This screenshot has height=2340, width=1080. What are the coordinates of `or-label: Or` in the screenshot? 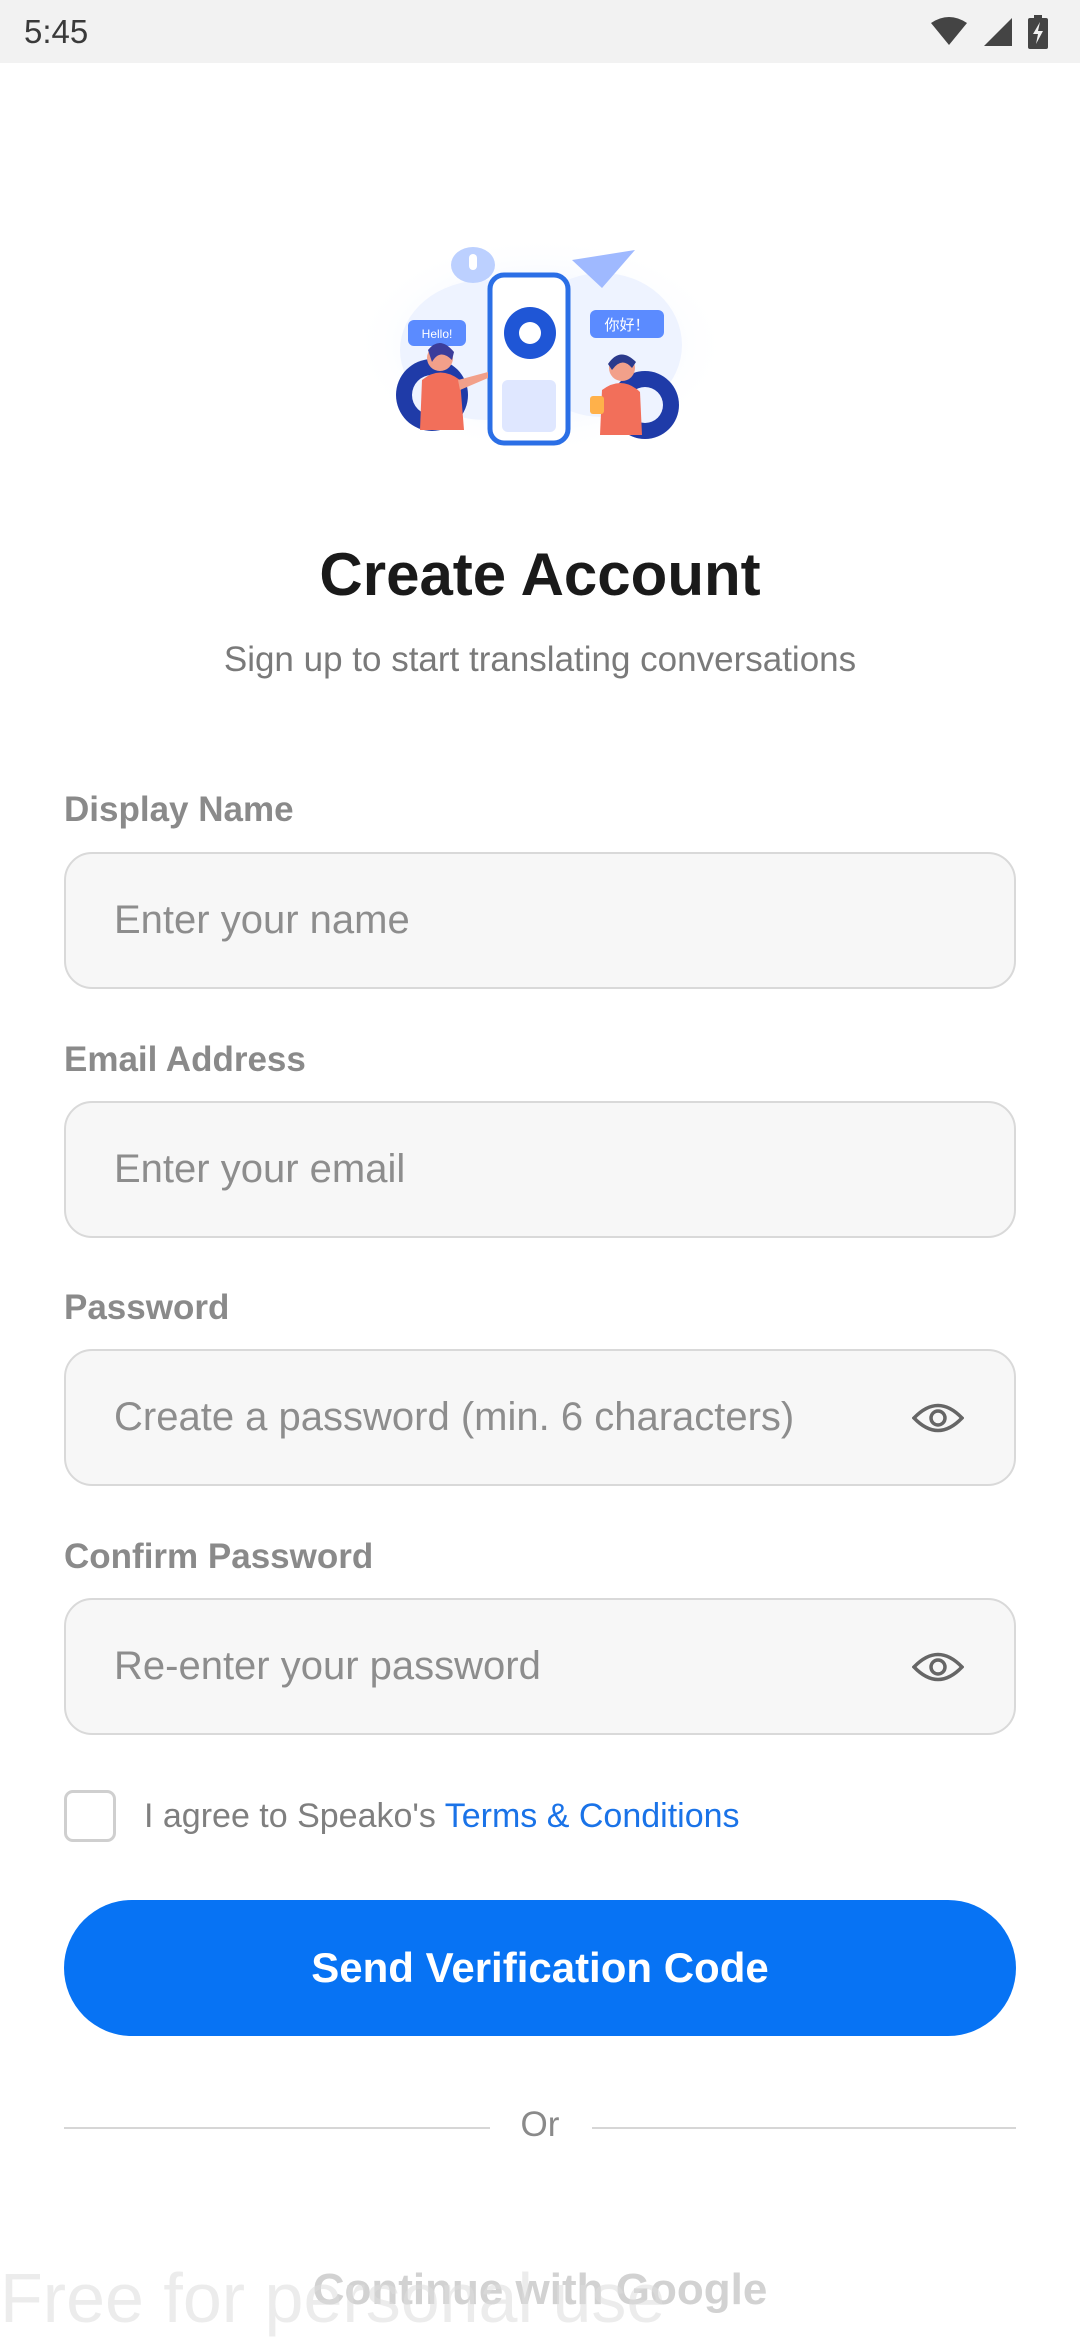 It's located at (540, 2124).